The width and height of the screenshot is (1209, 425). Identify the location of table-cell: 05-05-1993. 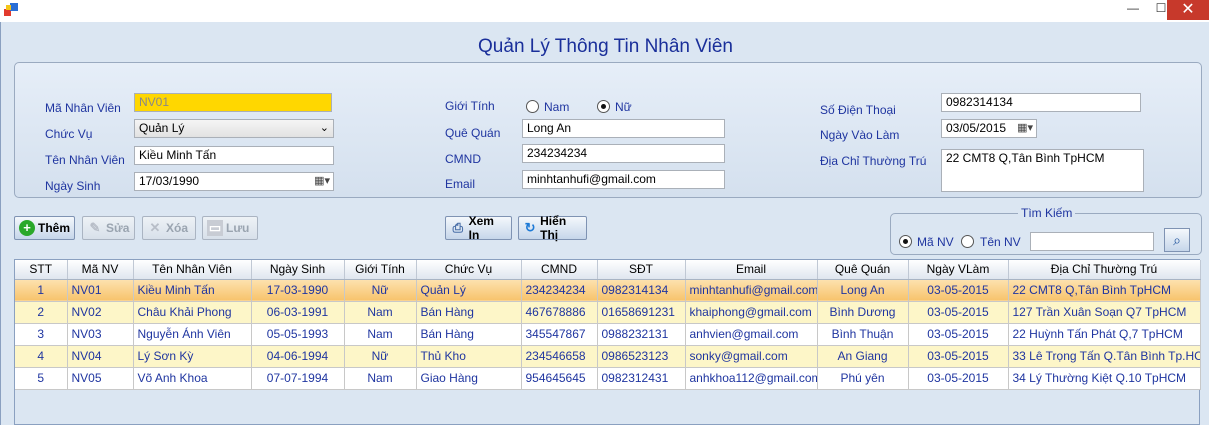
(298, 334).